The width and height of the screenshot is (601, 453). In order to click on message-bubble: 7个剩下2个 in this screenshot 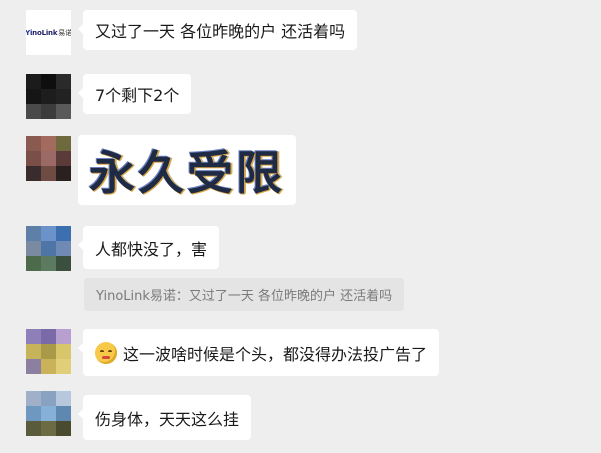, I will do `click(134, 94)`.